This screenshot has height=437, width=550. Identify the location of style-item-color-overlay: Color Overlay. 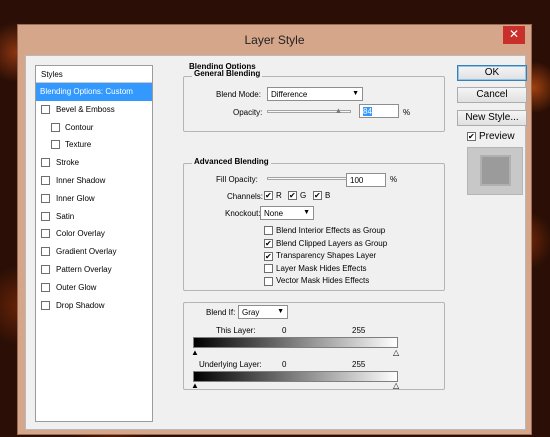
(94, 234).